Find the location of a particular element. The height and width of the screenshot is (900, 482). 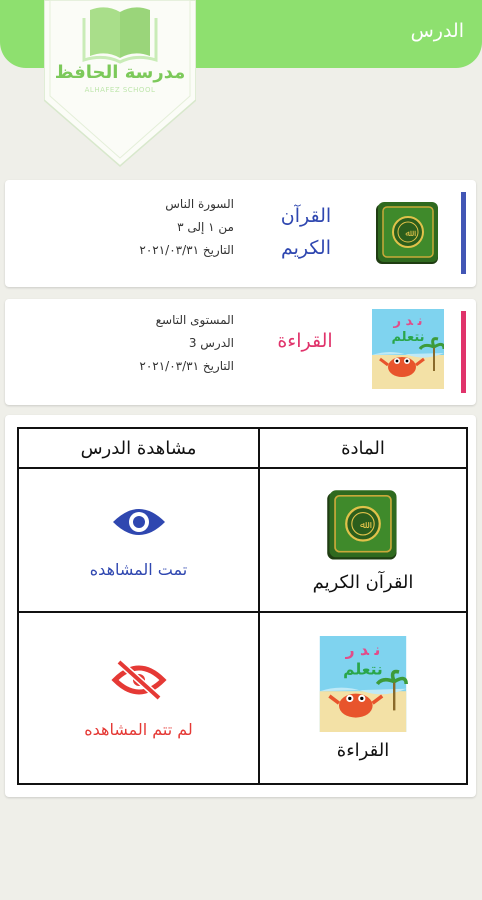

subject-label: القراءة is located at coordinates (363, 750).